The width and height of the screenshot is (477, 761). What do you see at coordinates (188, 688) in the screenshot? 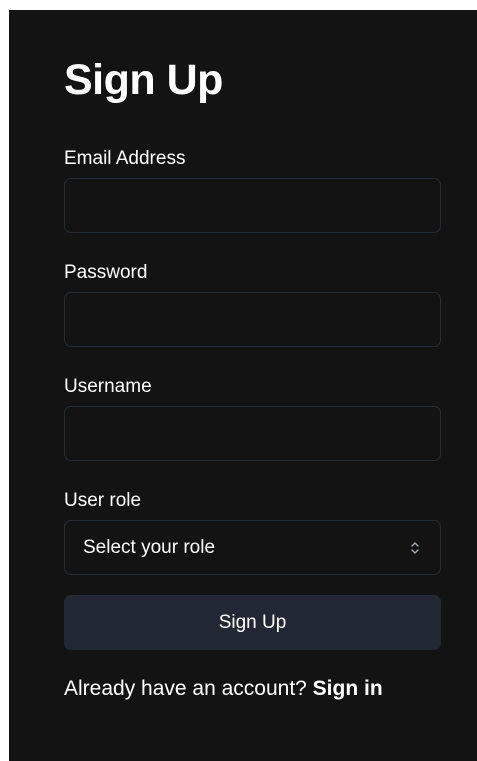
I see `sign-in-prompt-text: Already have an account?` at bounding box center [188, 688].